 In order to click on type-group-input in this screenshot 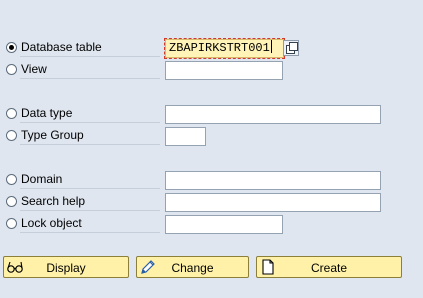, I will do `click(185, 136)`.